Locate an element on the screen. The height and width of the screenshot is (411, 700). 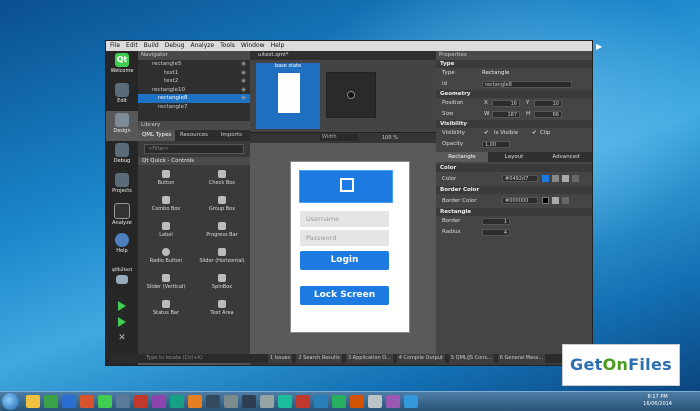
tree-item-rectangle10: rectangle10 ◉ is located at coordinates (194, 90).